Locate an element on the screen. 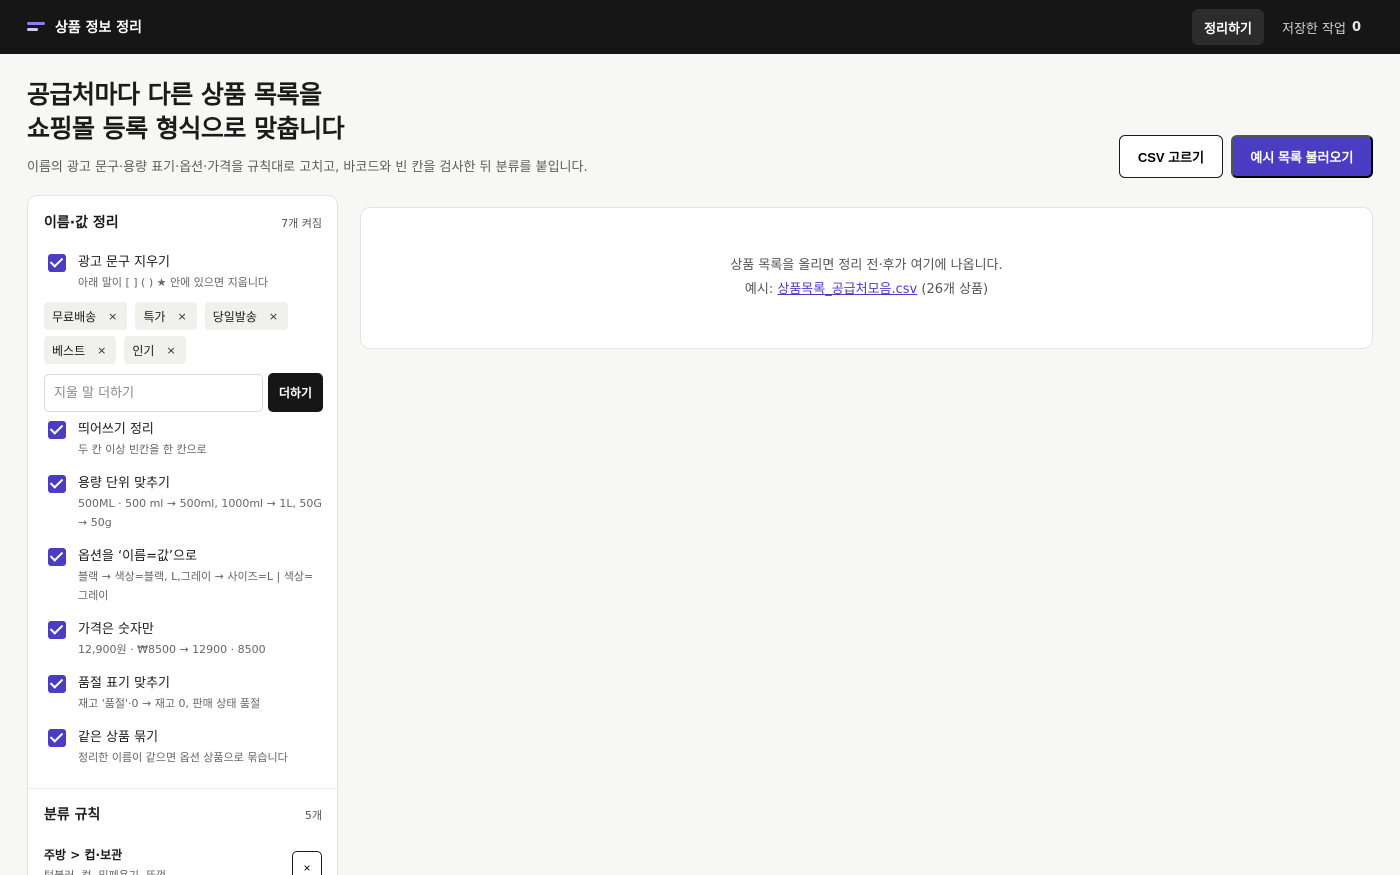 The width and height of the screenshot is (1400, 875). add-ad-word-button: 더하기 is located at coordinates (295, 392).